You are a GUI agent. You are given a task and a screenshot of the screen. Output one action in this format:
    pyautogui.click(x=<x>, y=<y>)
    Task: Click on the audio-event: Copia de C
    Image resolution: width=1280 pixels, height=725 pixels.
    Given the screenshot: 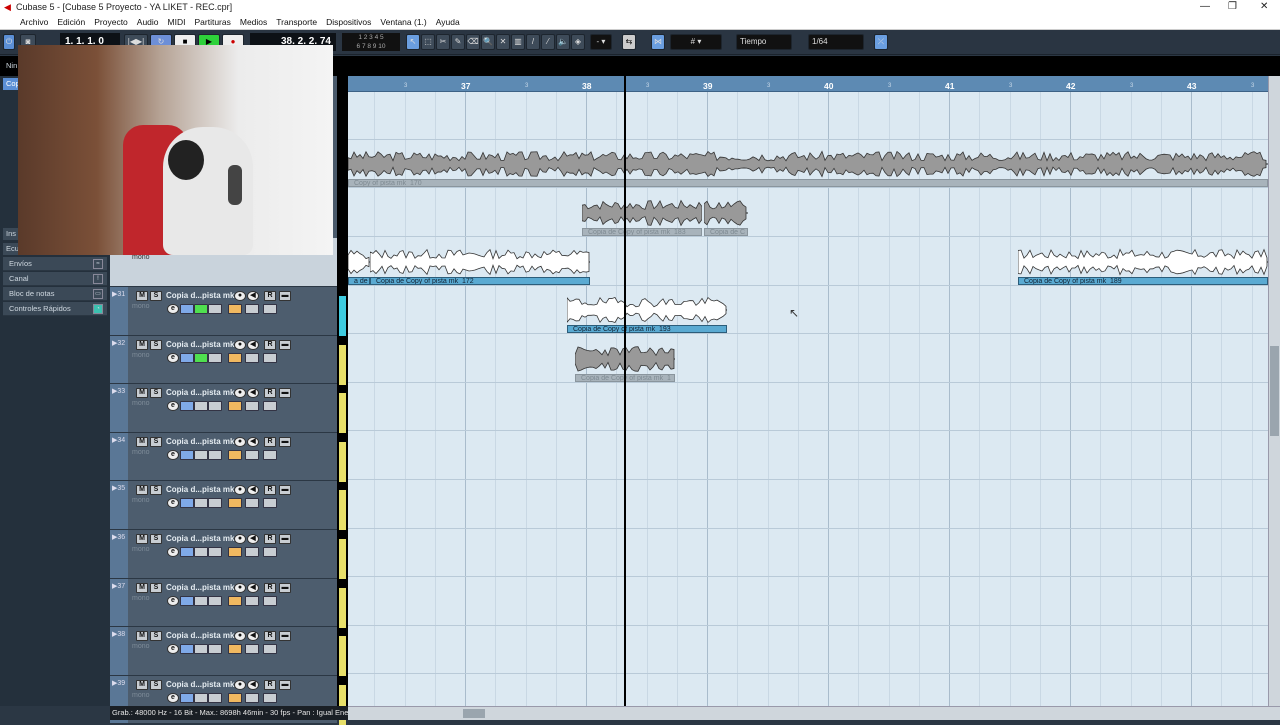 What is the action you would take?
    pyautogui.click(x=726, y=212)
    